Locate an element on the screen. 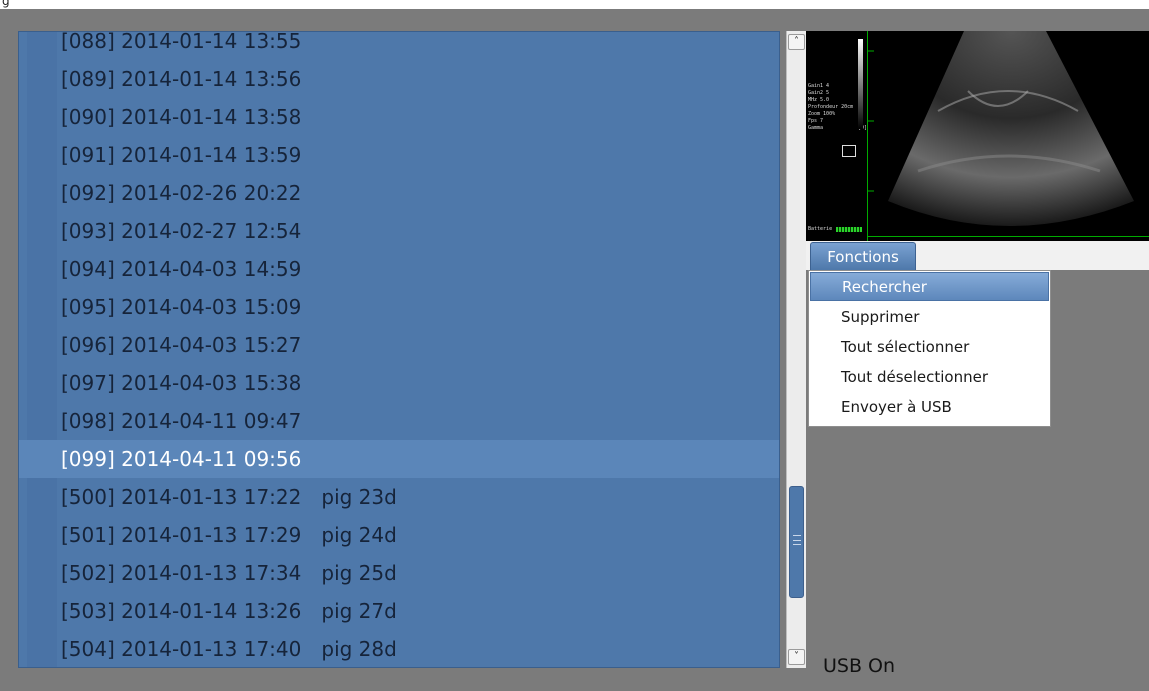 The height and width of the screenshot is (691, 1149). vertical-scrollbar: ˄ ˅ is located at coordinates (796, 349).